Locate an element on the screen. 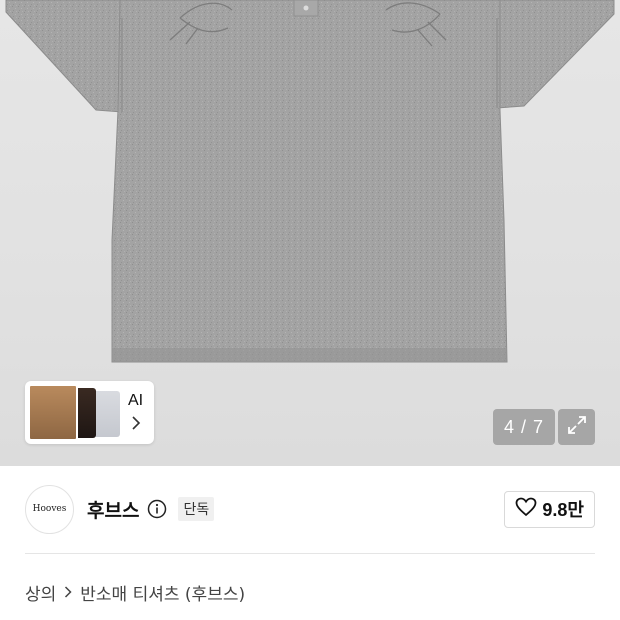  ai-styling-card: AI is located at coordinates (89, 412).